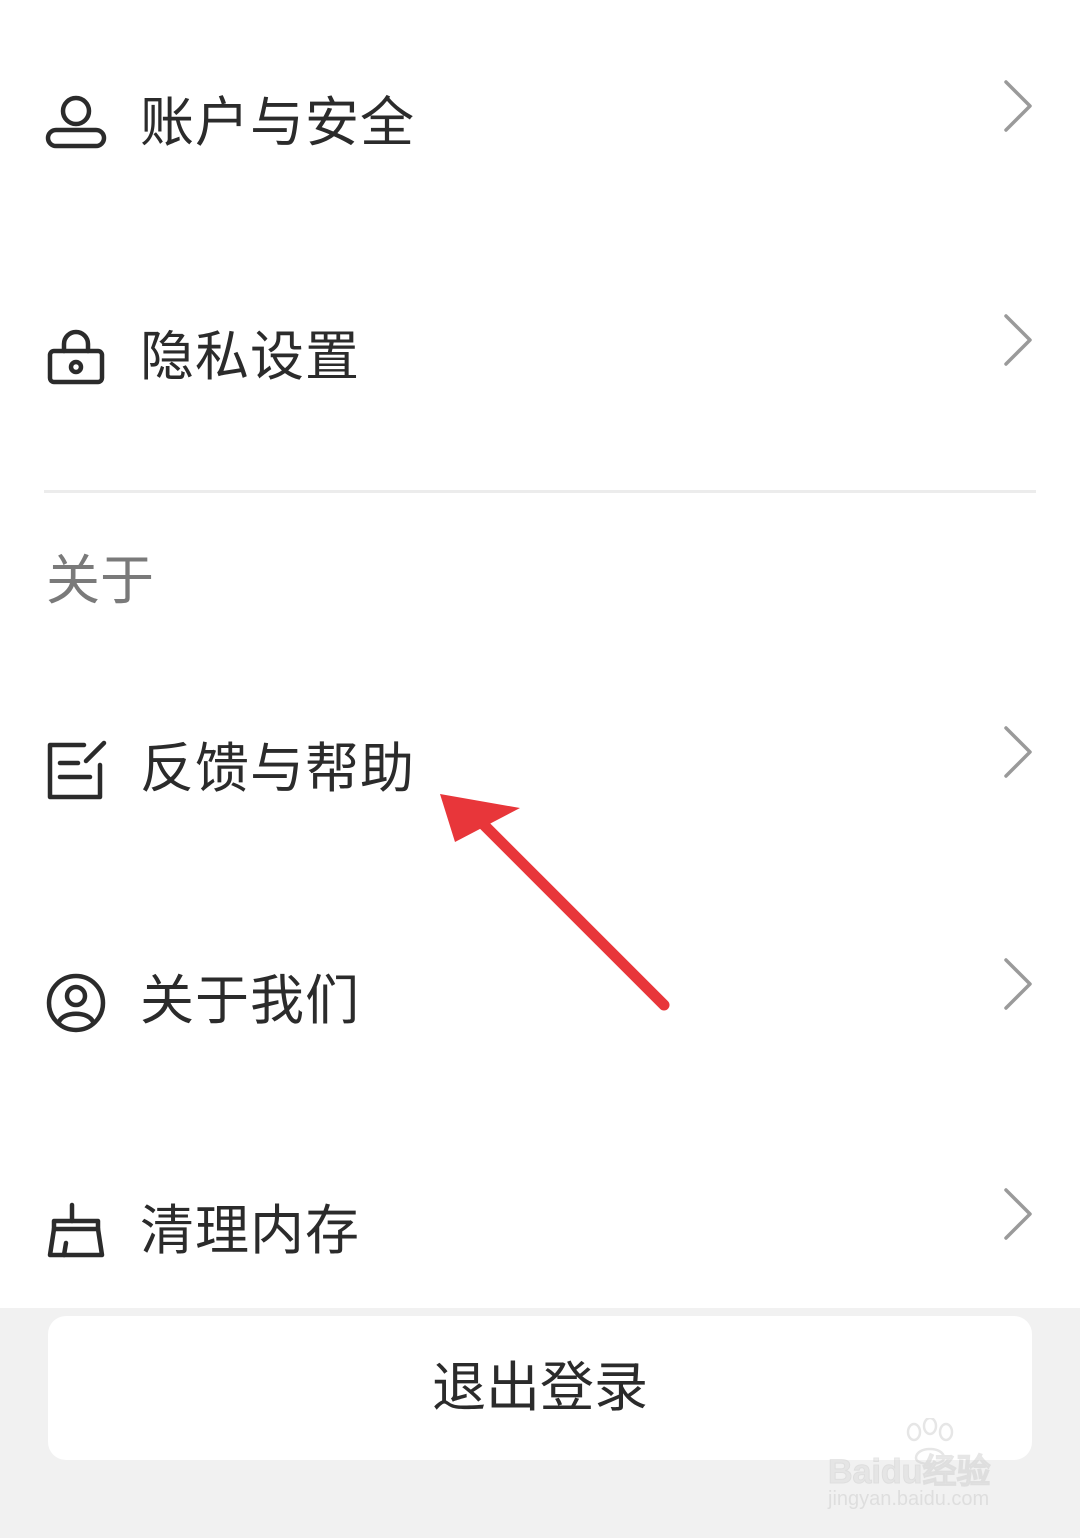 This screenshot has height=1538, width=1080. What do you see at coordinates (76, 1233) in the screenshot?
I see `broom-icon` at bounding box center [76, 1233].